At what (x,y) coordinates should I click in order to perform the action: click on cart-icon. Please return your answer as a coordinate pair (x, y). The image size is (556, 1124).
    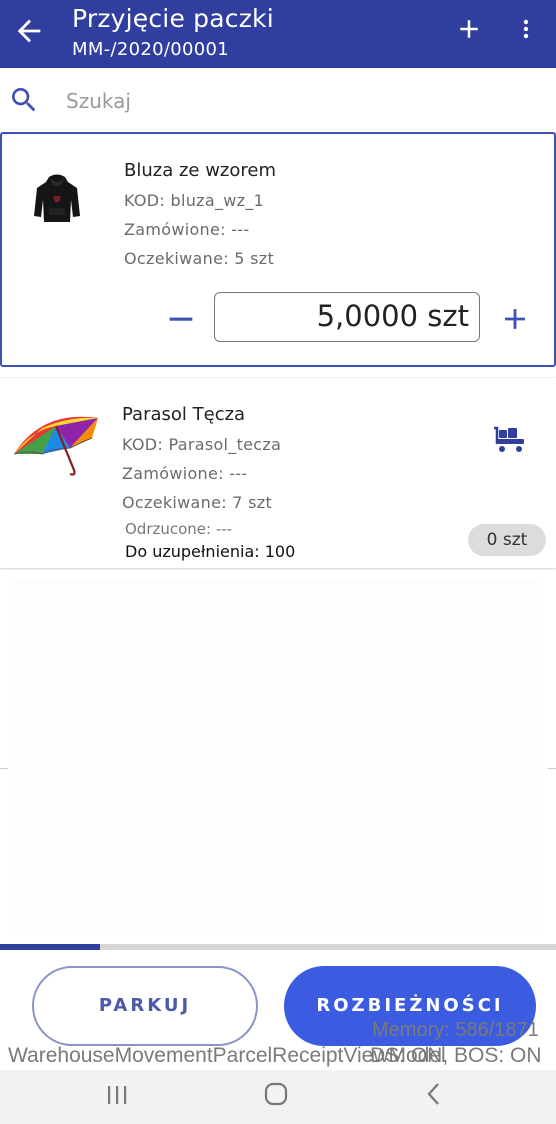
    Looking at the image, I should click on (510, 439).